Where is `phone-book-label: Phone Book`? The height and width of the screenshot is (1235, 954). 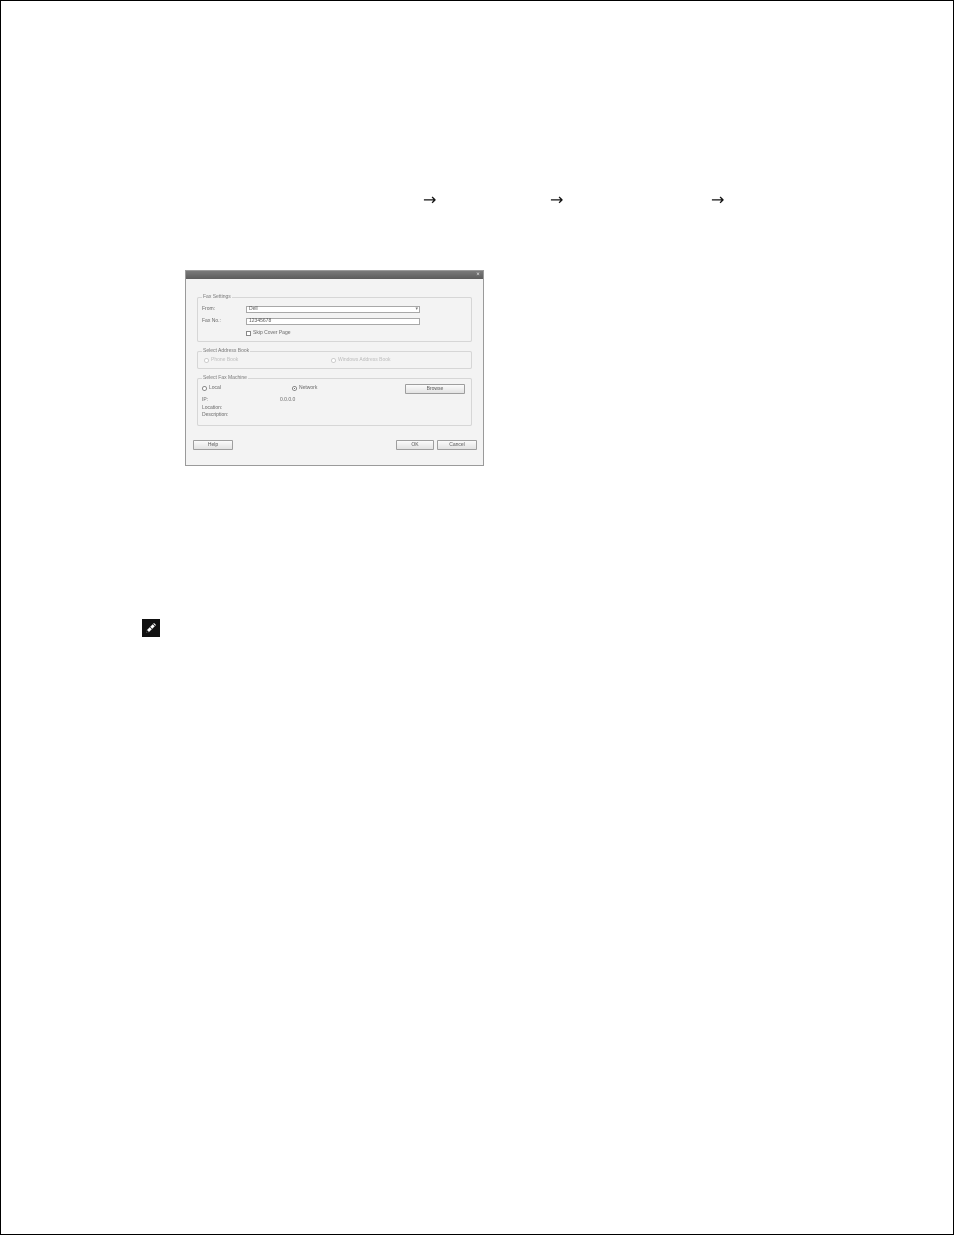
phone-book-label: Phone Book is located at coordinates (225, 360).